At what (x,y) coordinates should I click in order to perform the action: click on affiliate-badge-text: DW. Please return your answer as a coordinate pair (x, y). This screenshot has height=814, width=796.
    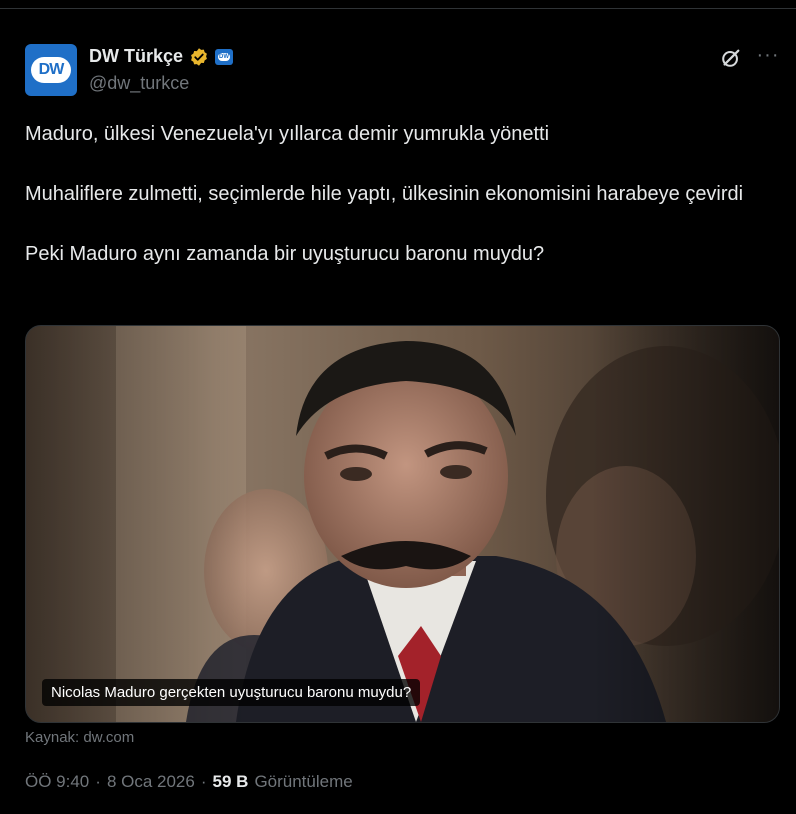
    Looking at the image, I should click on (224, 56).